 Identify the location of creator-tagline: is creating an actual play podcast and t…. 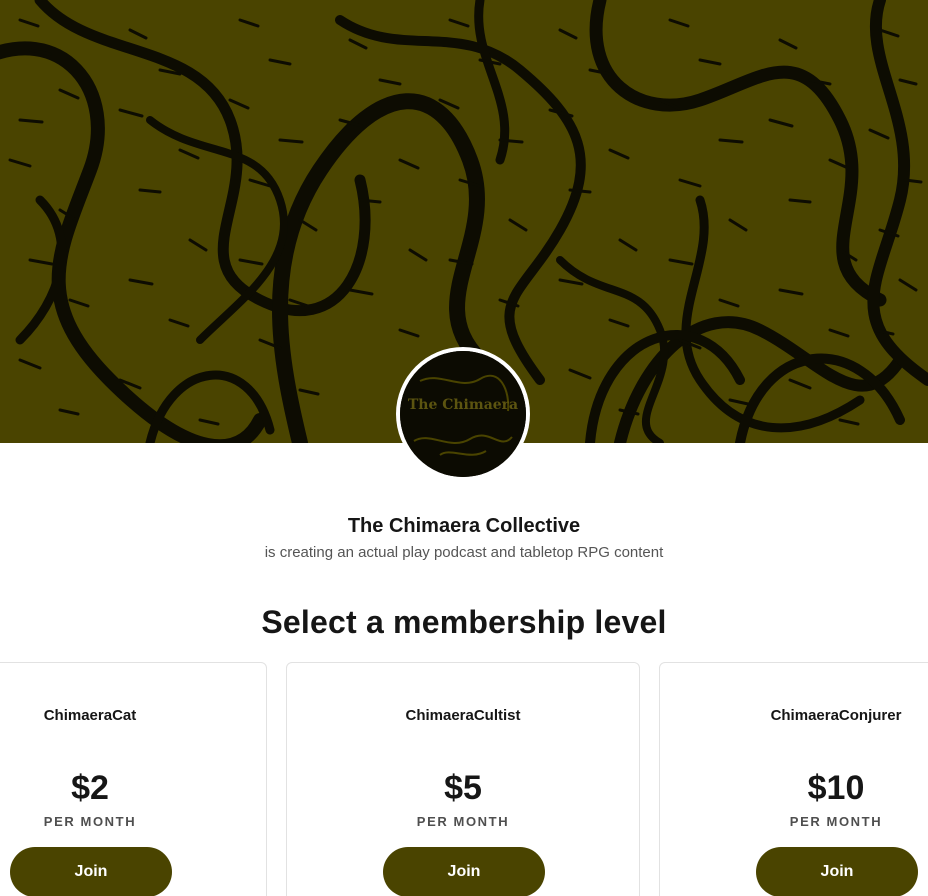
(464, 552).